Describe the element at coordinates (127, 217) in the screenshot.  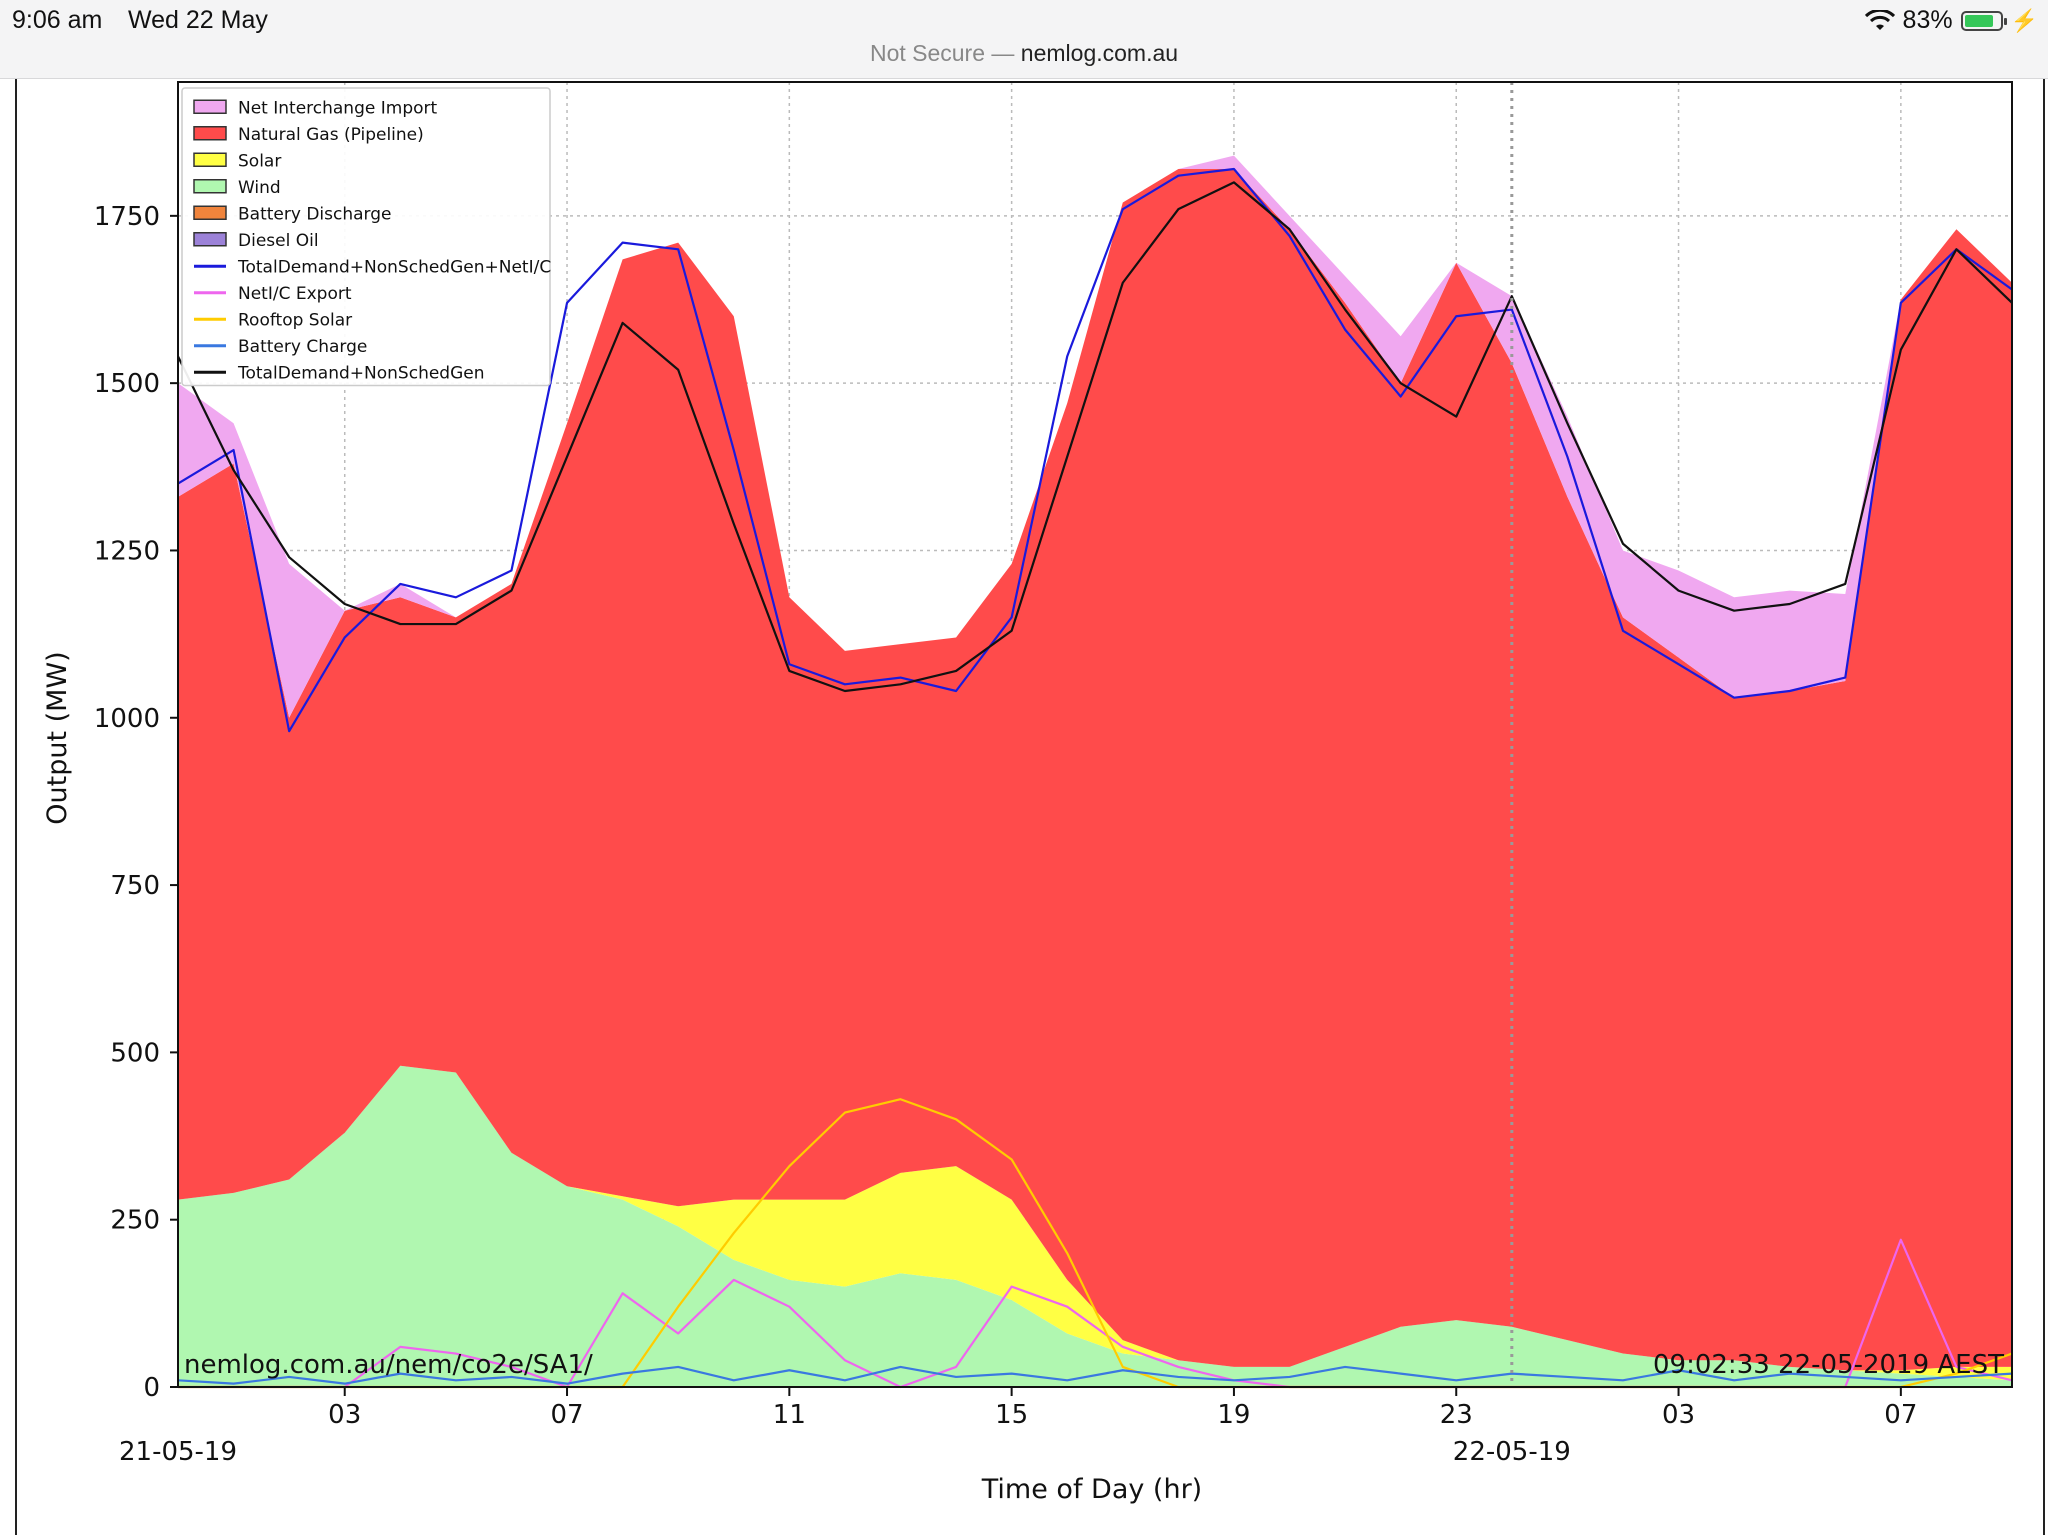
I see `y-tick-label: 1750` at that location.